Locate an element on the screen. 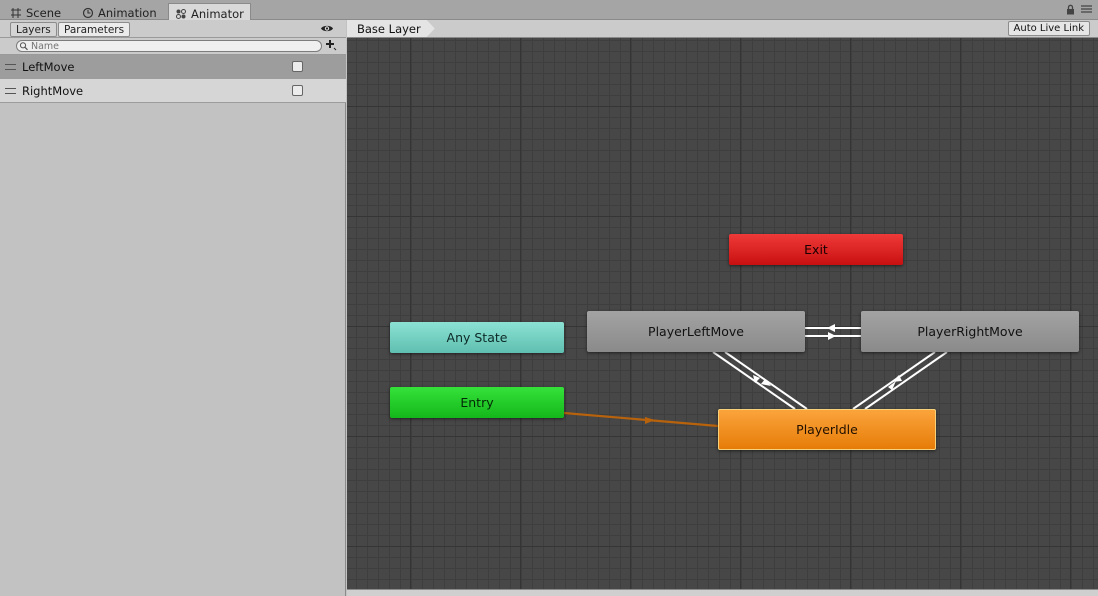  parameter-row-leftmove: LeftMove is located at coordinates (173, 67).